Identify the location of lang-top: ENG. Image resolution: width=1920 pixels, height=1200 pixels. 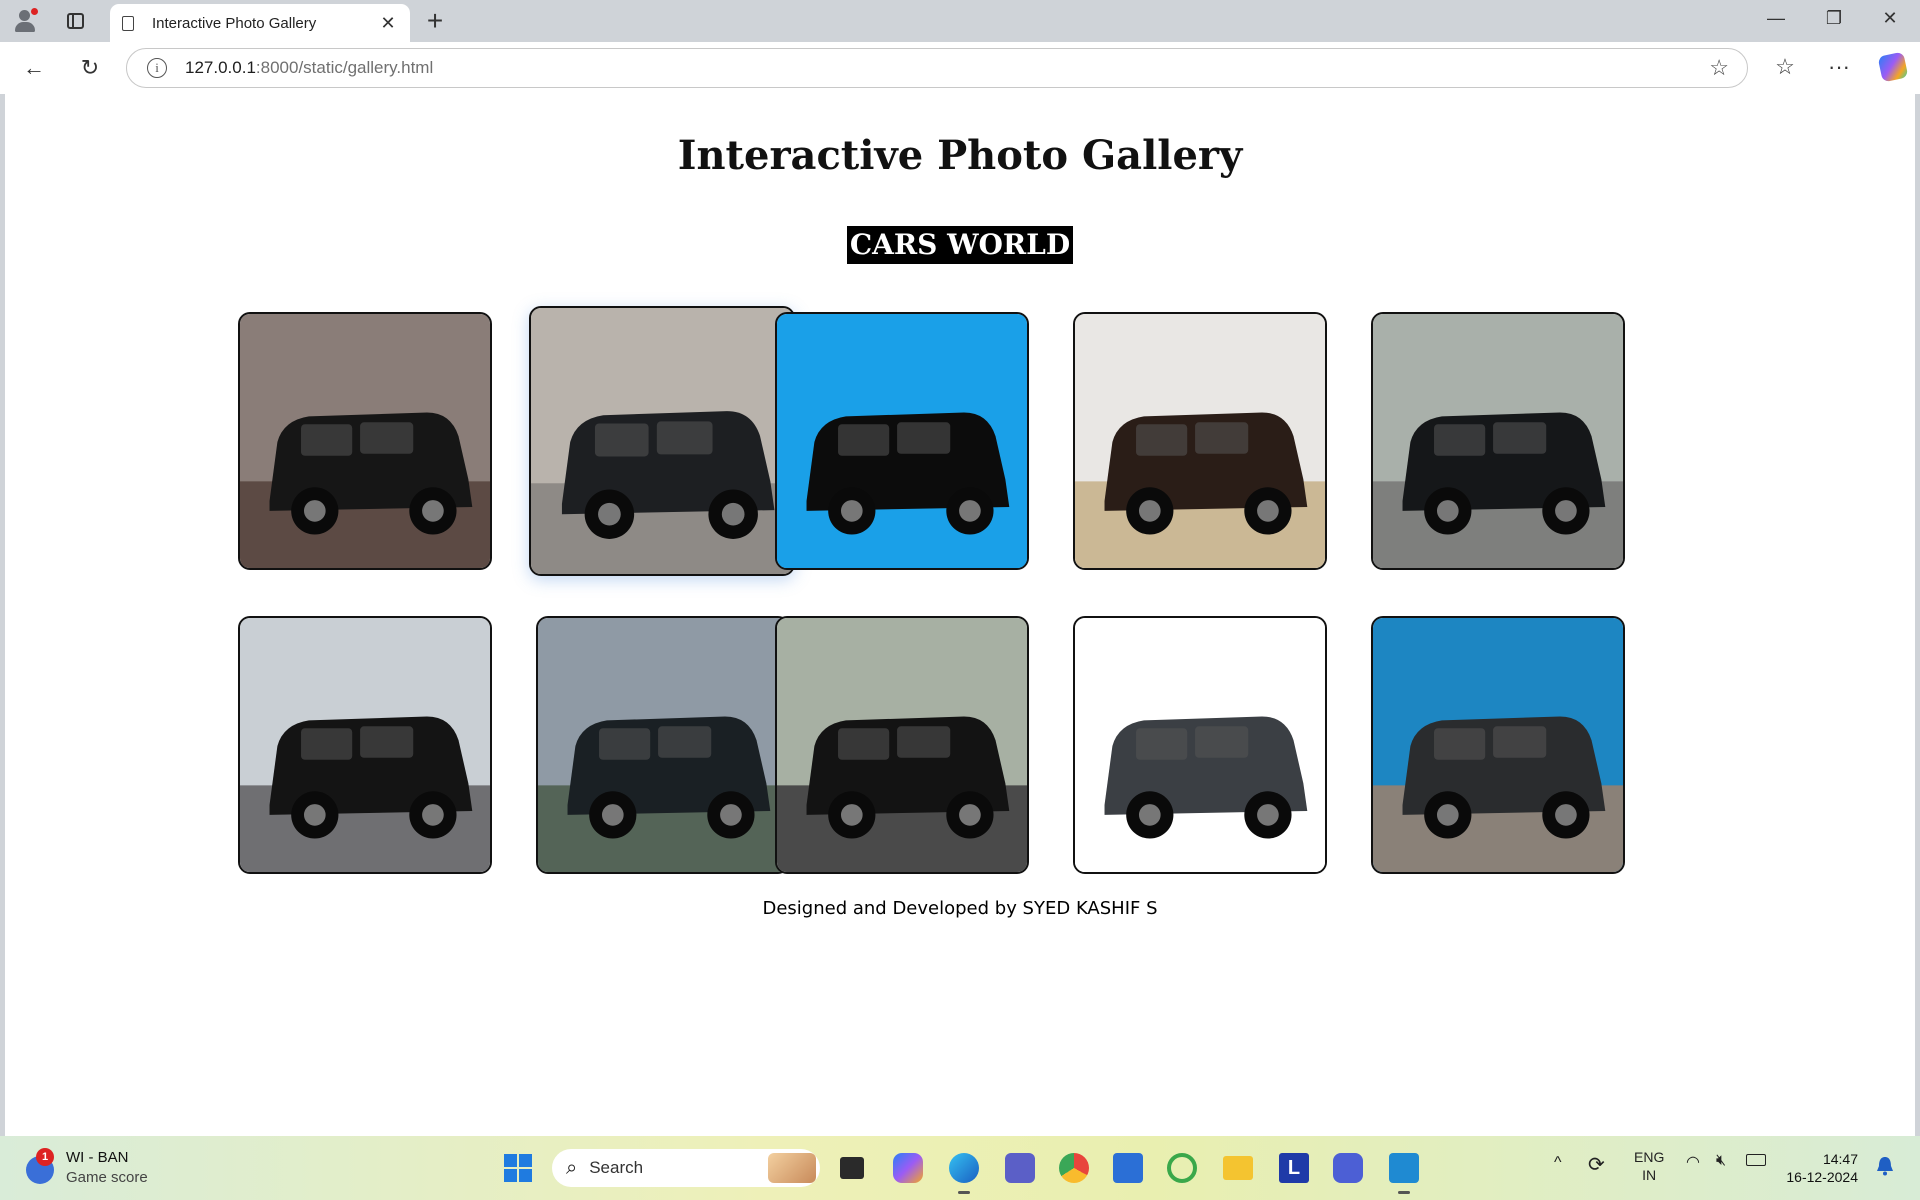
(1649, 1157).